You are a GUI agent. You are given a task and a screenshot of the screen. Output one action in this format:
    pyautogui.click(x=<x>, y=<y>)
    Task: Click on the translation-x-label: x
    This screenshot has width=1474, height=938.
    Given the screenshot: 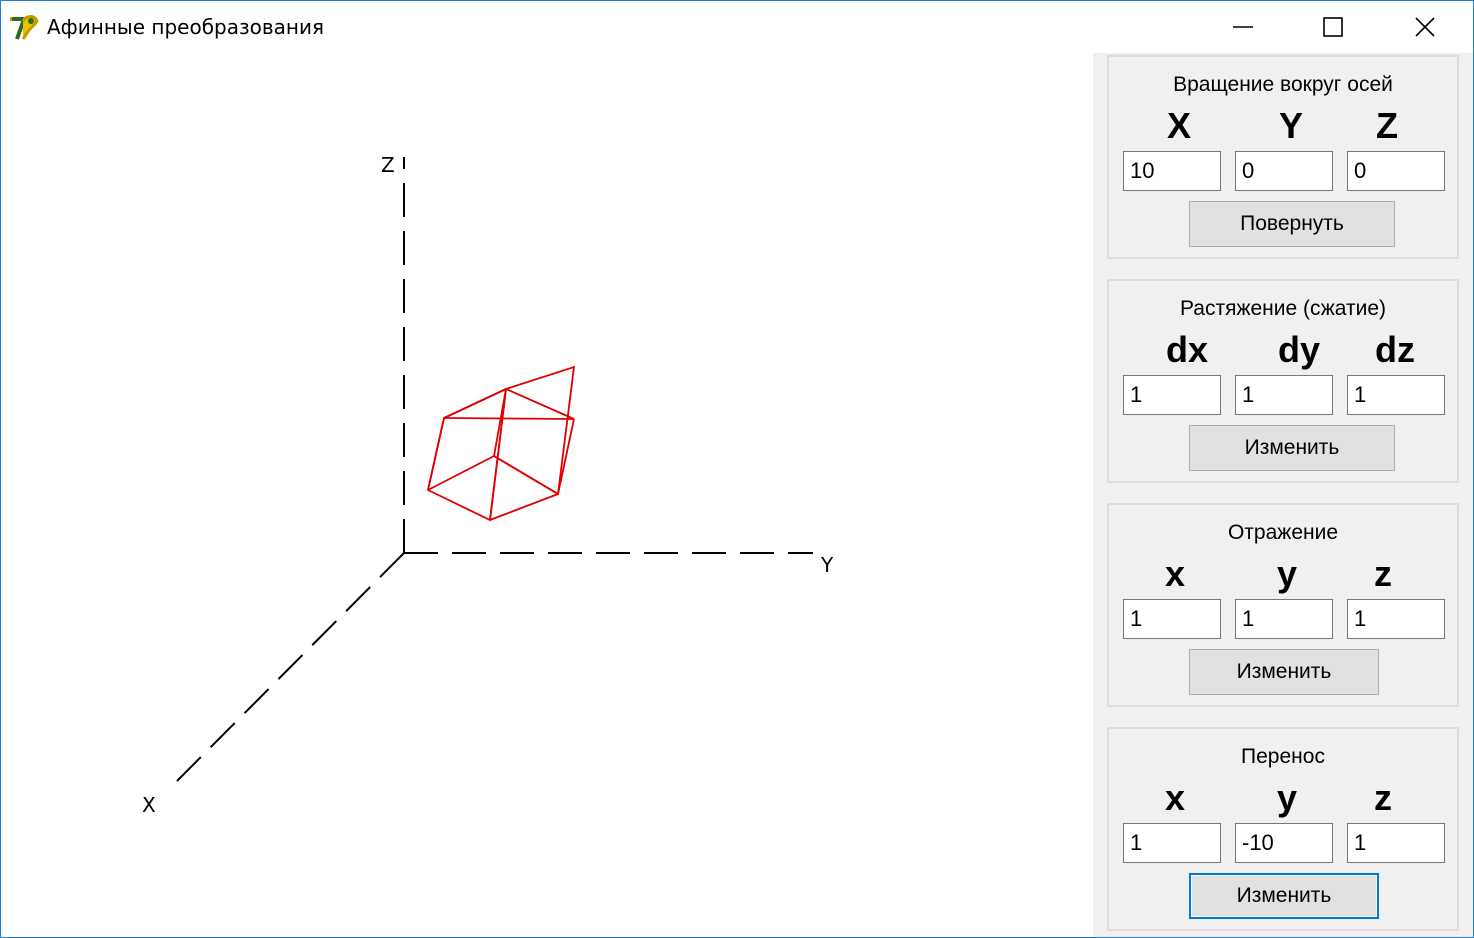 What is the action you would take?
    pyautogui.click(x=1175, y=797)
    